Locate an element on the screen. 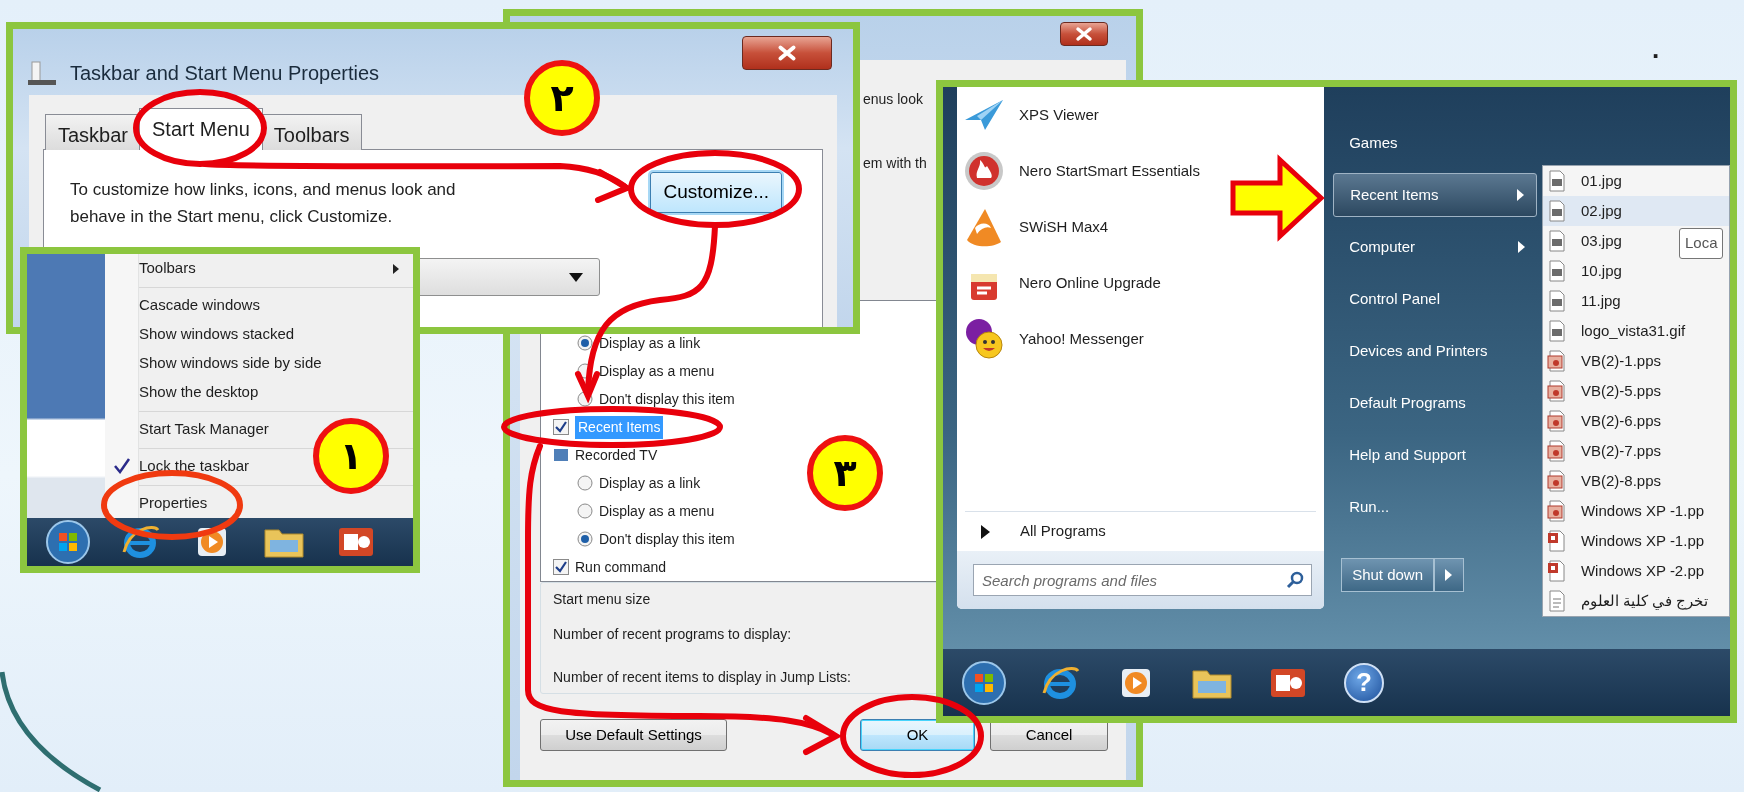 The width and height of the screenshot is (1744, 792). shutdown-options-button is located at coordinates (1449, 575).